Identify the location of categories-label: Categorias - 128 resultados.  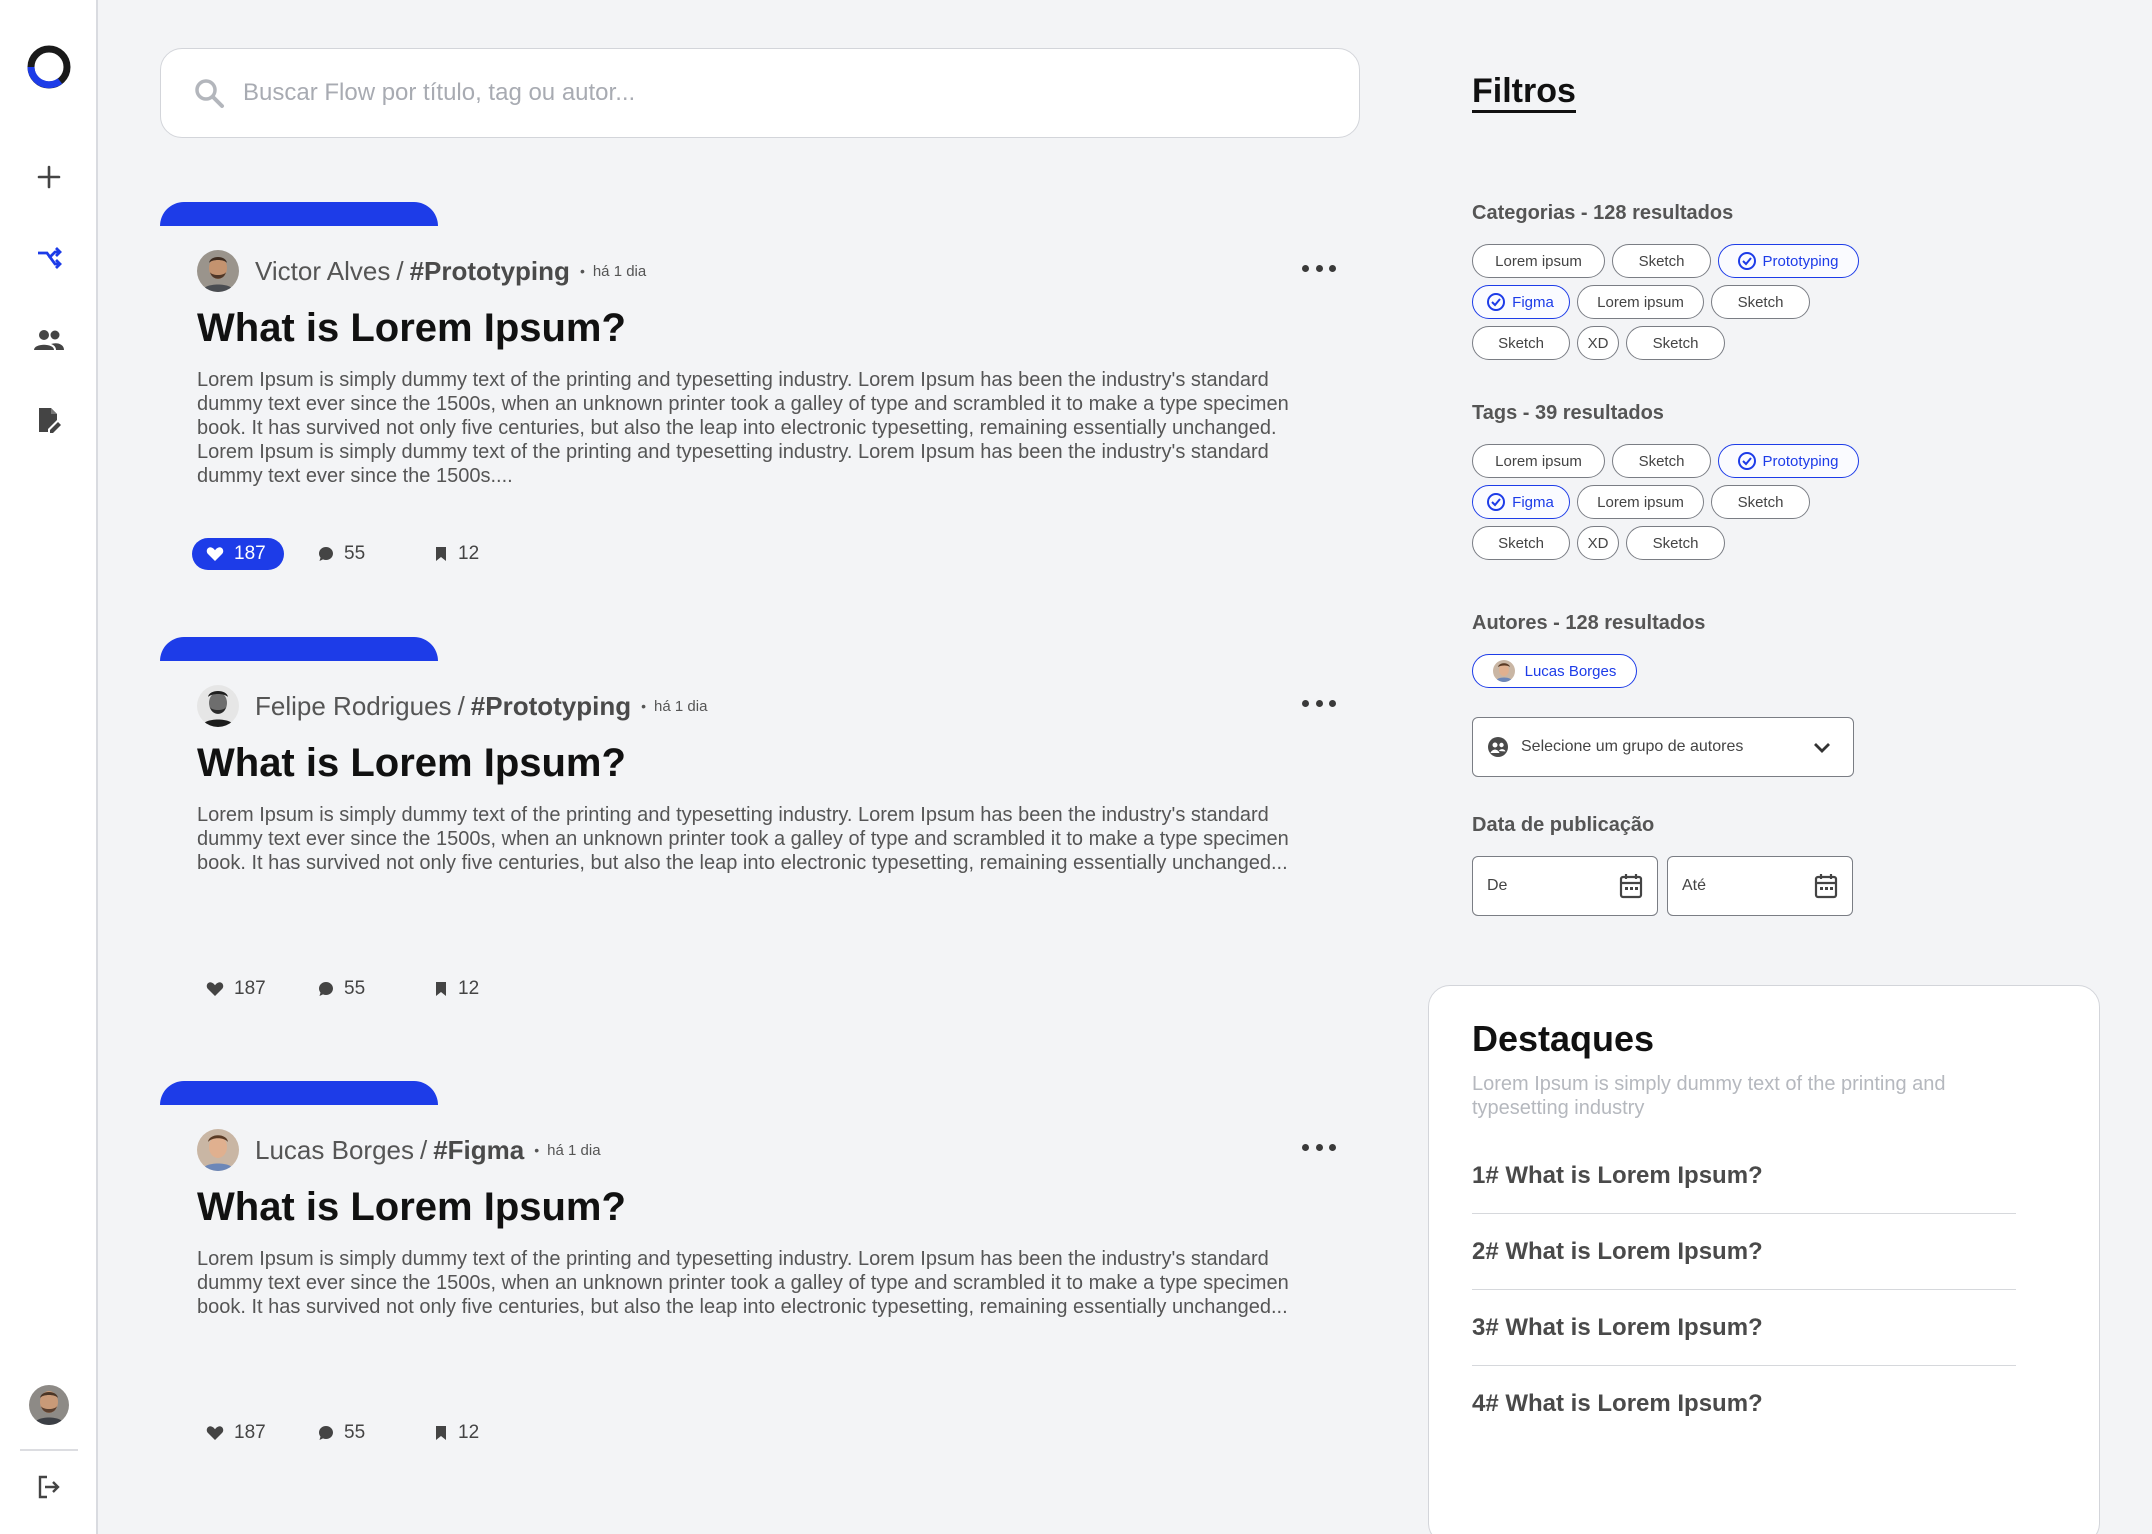
(1603, 213).